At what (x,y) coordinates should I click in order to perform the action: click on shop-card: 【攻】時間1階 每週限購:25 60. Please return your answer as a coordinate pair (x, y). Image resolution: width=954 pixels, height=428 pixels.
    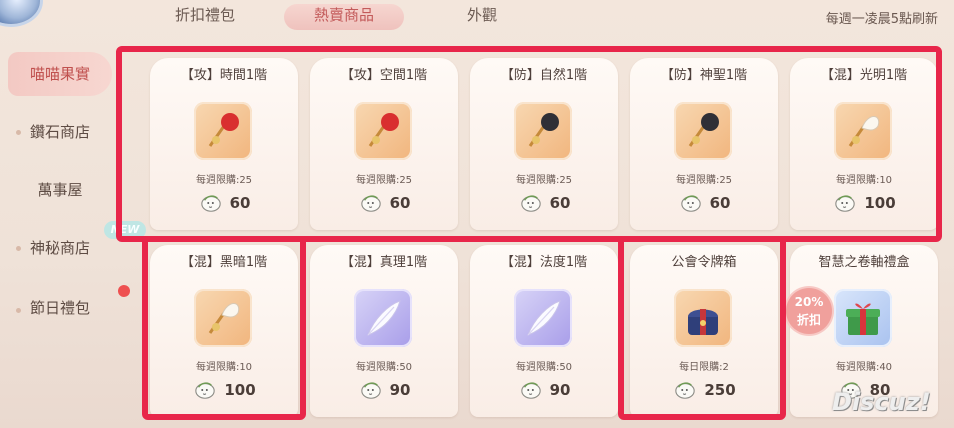
    Looking at the image, I should click on (224, 144).